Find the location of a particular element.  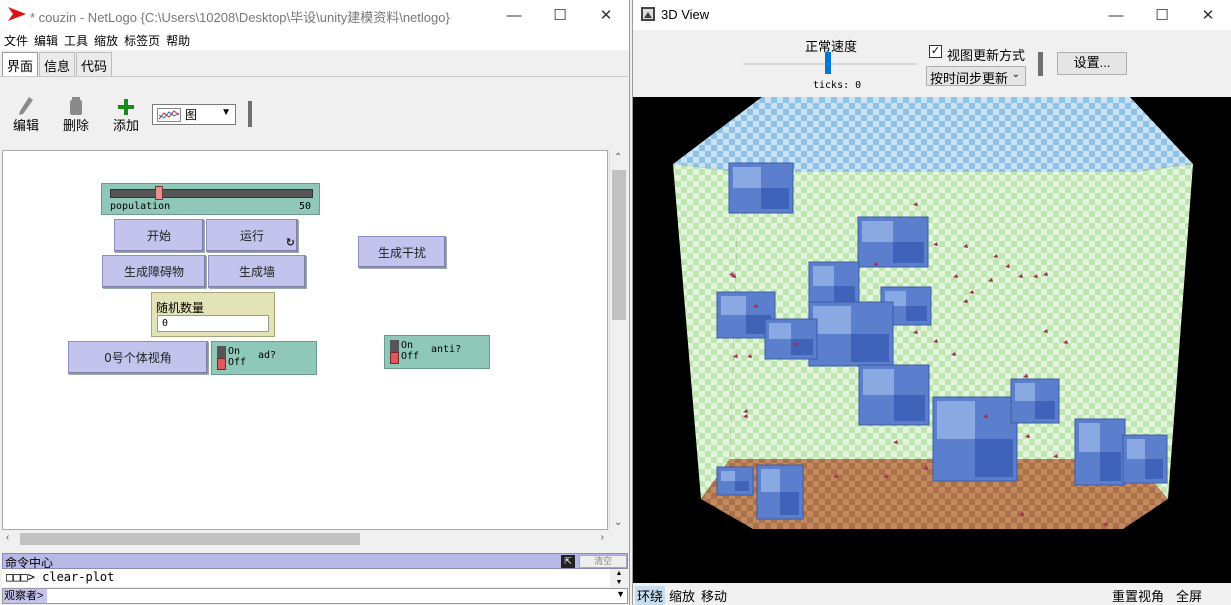

clear-button: 清空 is located at coordinates (603, 561).